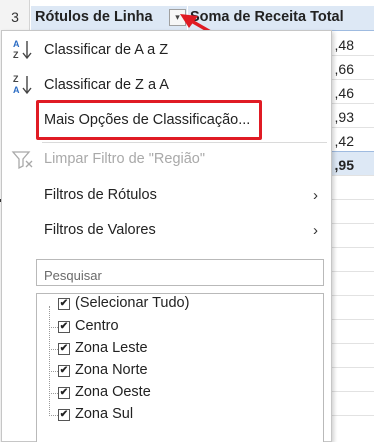 The width and height of the screenshot is (374, 442). Describe the element at coordinates (109, 18) in the screenshot. I see `row-labels-header: Rótulos de Linha` at that location.